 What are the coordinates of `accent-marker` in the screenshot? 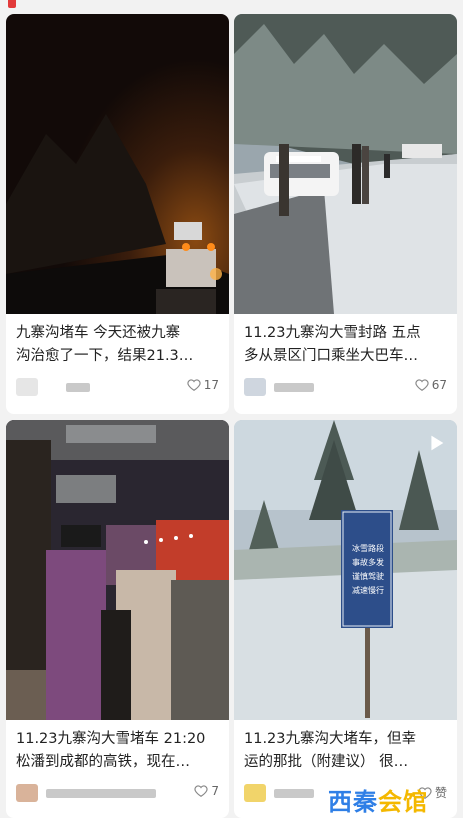 It's located at (12, 4).